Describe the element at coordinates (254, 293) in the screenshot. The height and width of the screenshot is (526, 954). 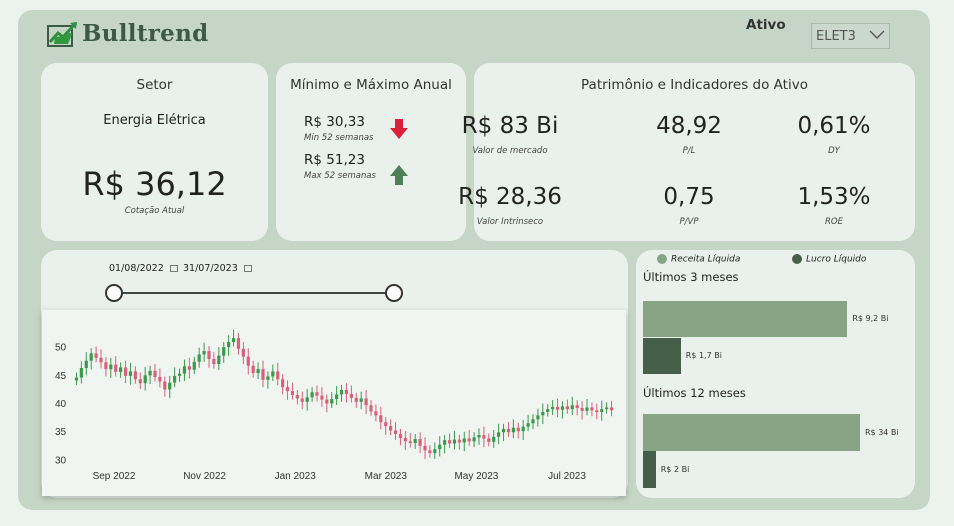
I see `date-range-slider-track` at that location.